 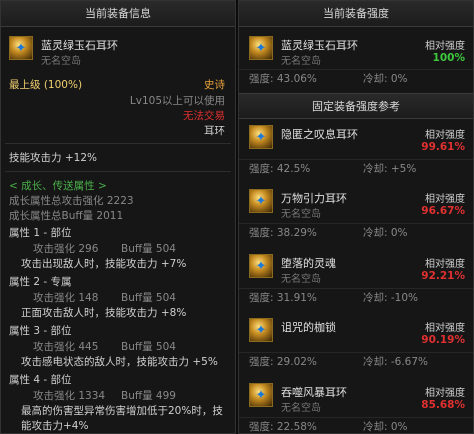 I want to click on attr-atk: 攻击强化 296, so click(x=66, y=249).